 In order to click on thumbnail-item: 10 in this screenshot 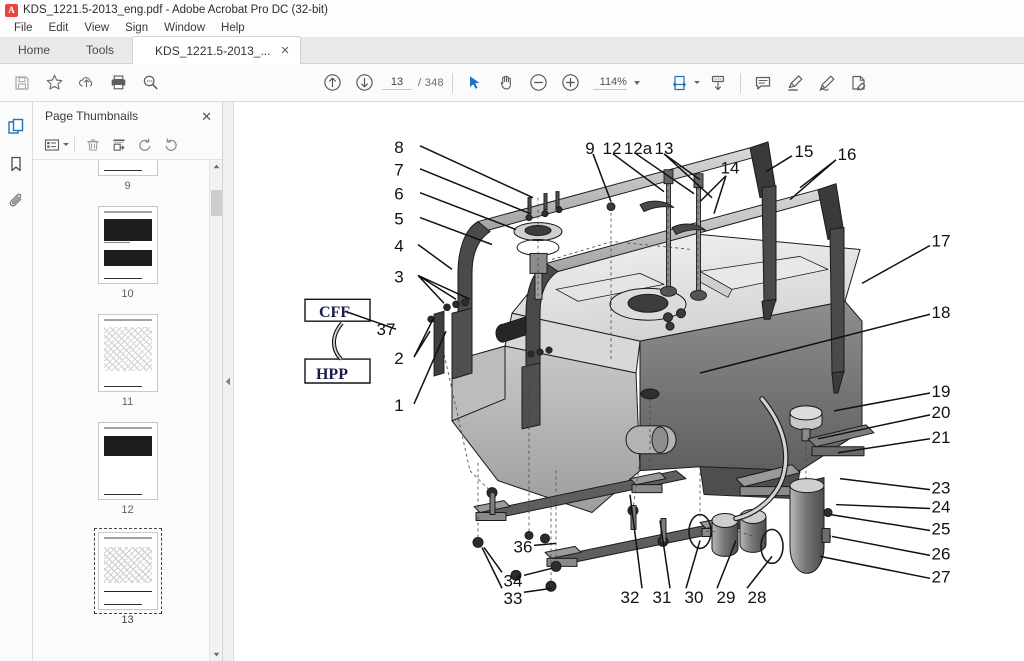, I will do `click(127, 253)`.